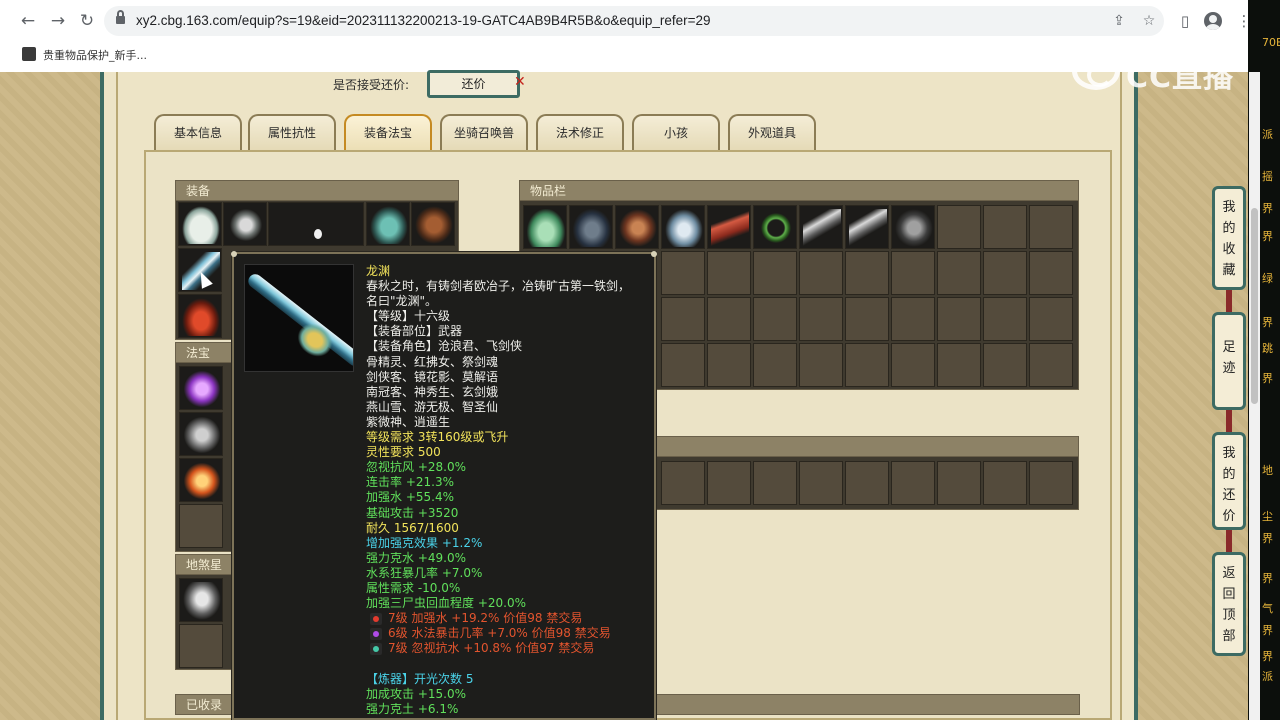 This screenshot has width=1280, height=720. Describe the element at coordinates (201, 526) in the screenshot. I see `treasure-slot-empty` at that location.